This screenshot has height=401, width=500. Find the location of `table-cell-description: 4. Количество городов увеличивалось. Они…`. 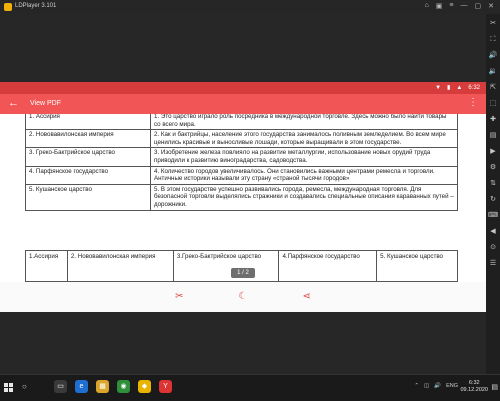

table-cell-description: 4. Количество городов увеличивалось. Они… is located at coordinates (304, 175).